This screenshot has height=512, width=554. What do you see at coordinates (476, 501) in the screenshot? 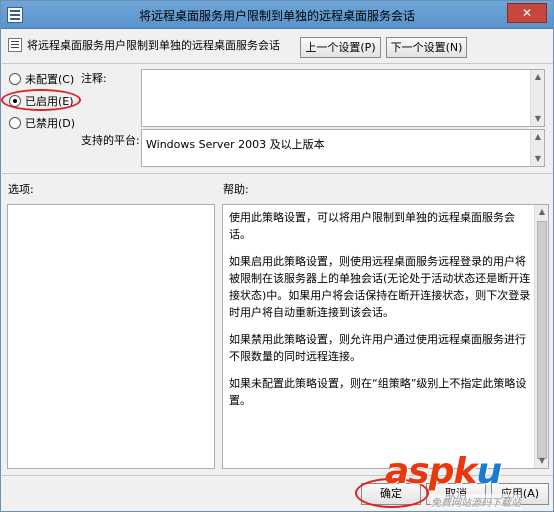
I see `site-watermark-subtitle: 免费网站源码下载站` at bounding box center [476, 501].